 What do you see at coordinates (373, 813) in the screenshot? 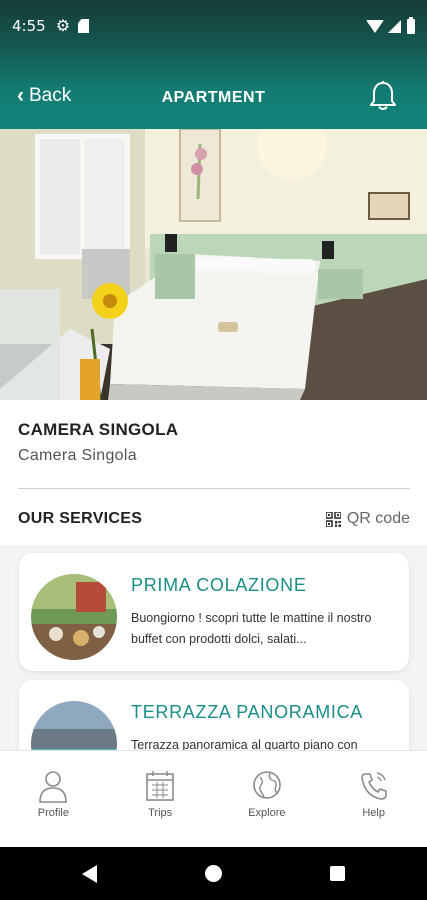
I see `tab-label: Help` at bounding box center [373, 813].